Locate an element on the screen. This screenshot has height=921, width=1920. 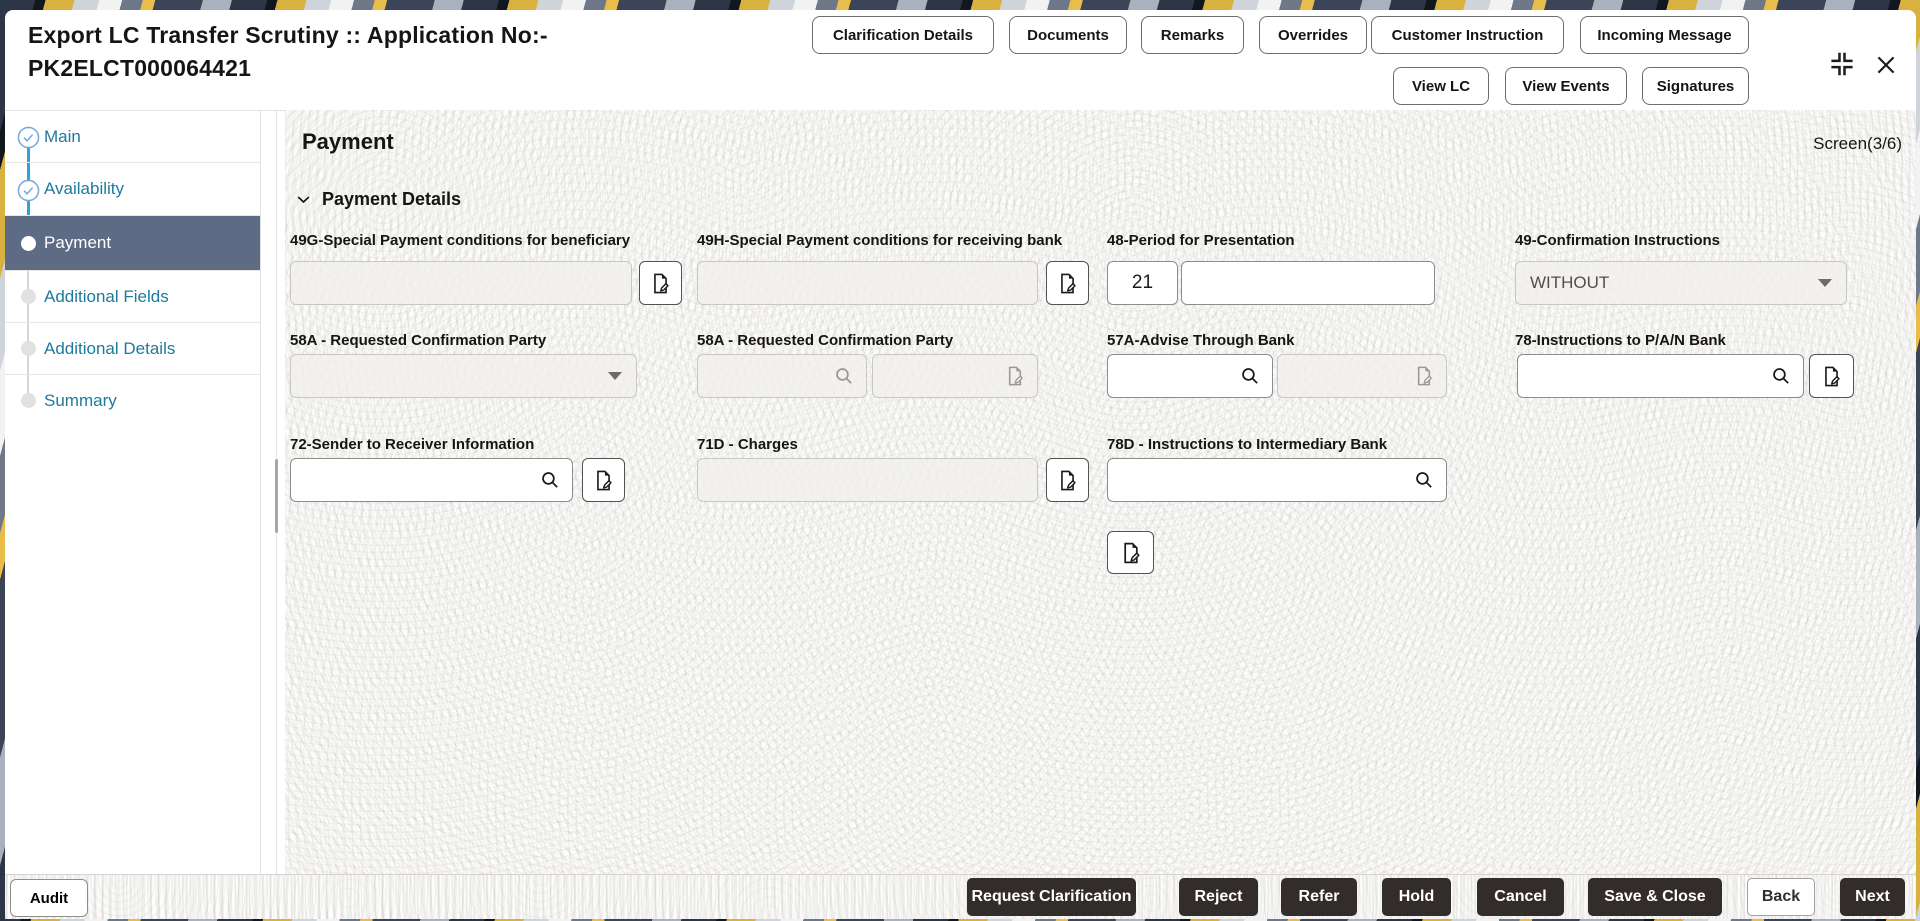
field-label-78d: 78D - Instructions to Intermediary Bank is located at coordinates (1247, 444).